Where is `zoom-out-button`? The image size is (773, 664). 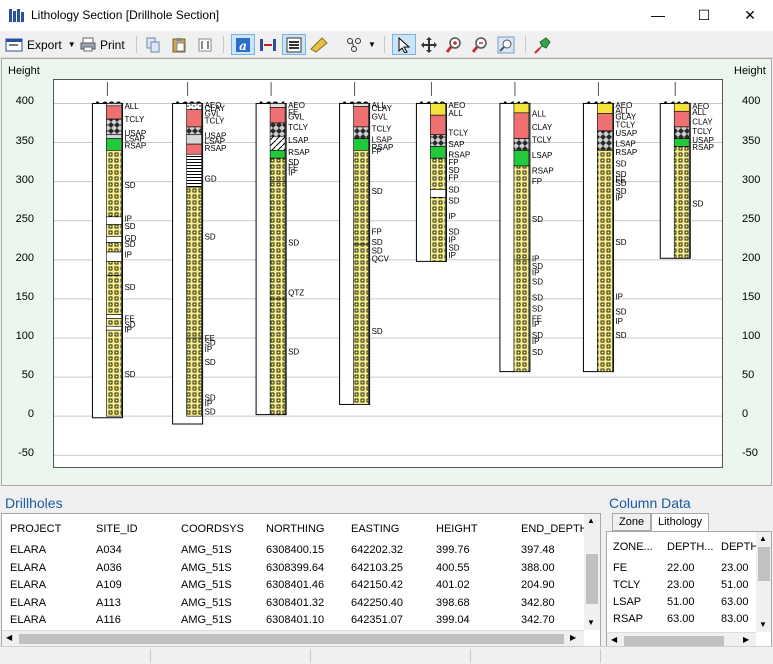
zoom-out-button is located at coordinates (480, 44).